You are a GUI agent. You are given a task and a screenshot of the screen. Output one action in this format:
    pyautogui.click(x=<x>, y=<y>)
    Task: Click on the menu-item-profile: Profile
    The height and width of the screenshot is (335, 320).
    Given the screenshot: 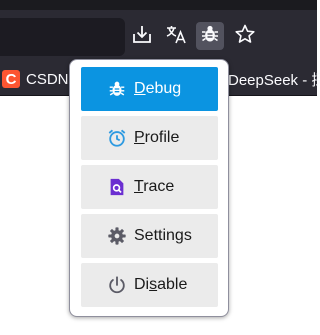 What is the action you would take?
    pyautogui.click(x=149, y=138)
    